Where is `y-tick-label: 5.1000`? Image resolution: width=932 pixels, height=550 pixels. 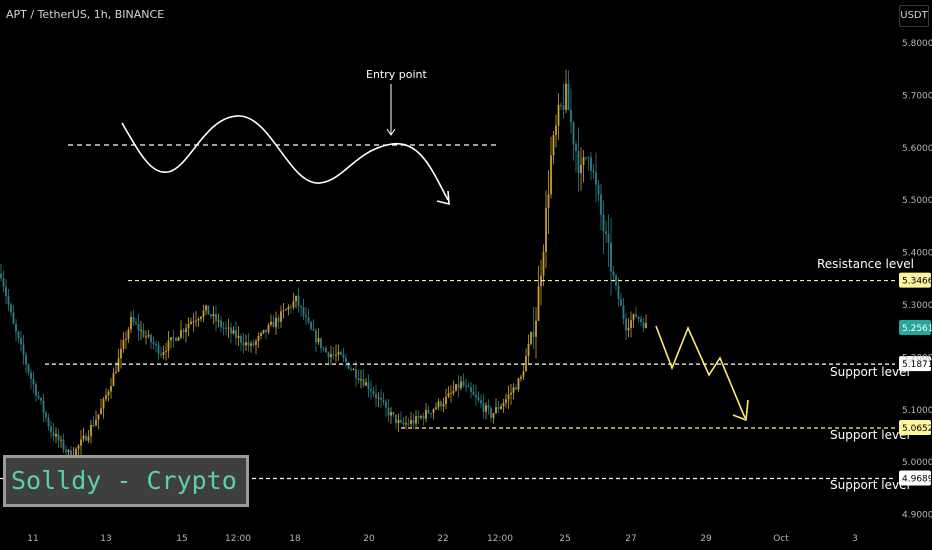 y-tick-label: 5.1000 is located at coordinates (917, 411).